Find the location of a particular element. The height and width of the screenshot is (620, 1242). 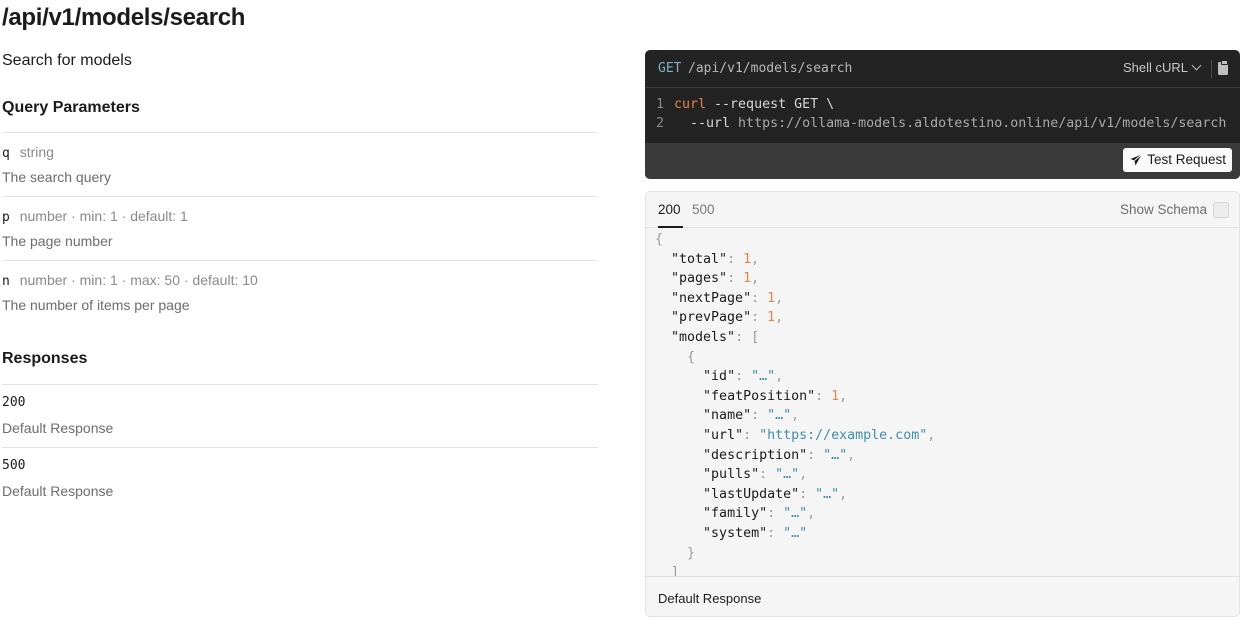

test-request-label: Test Request is located at coordinates (1186, 159).